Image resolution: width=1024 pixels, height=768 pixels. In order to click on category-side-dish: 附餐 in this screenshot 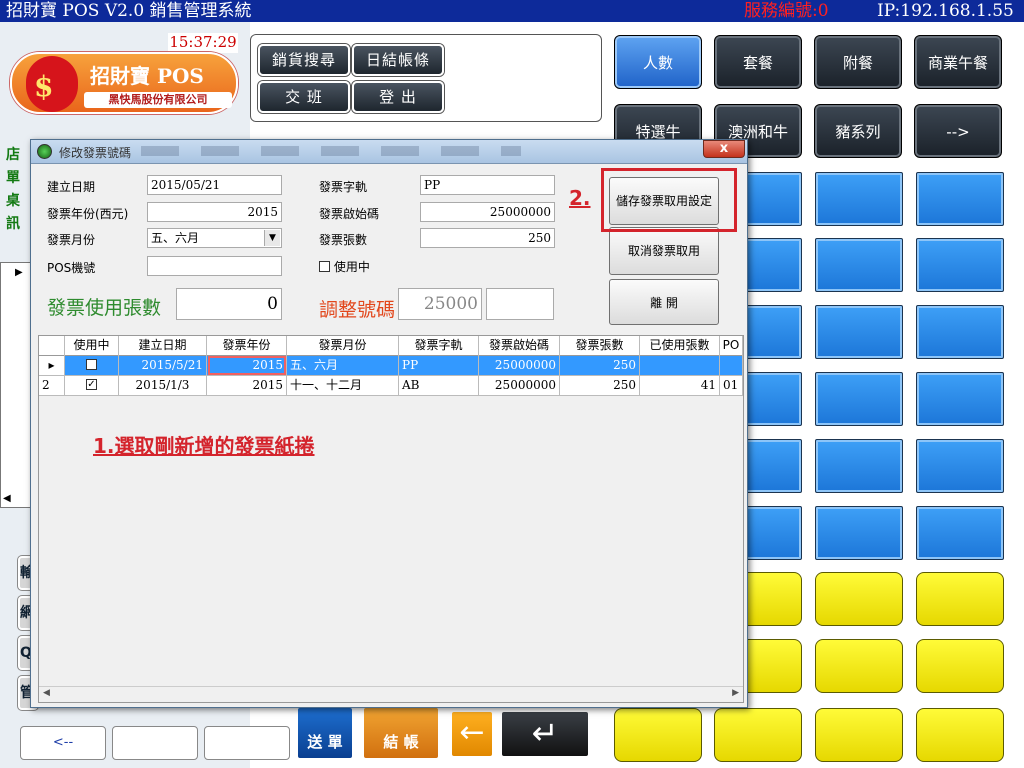, I will do `click(858, 62)`.